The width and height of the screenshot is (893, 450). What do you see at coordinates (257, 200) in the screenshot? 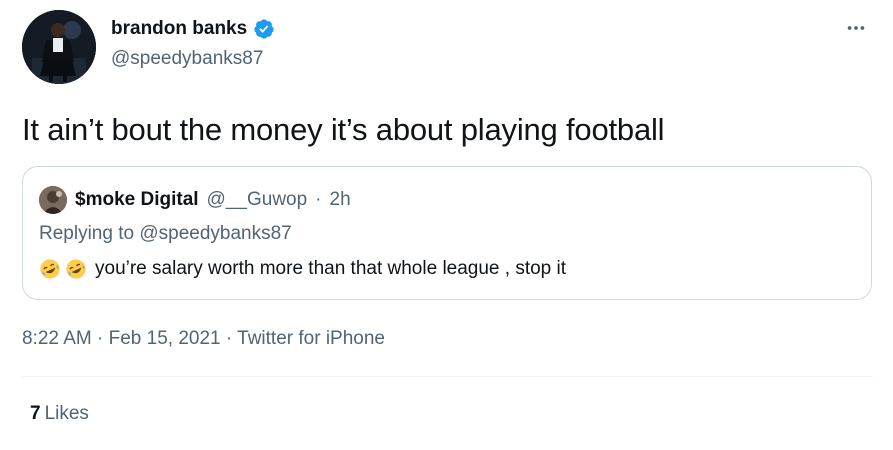
I see `quoted-author-handle: @__Guwop` at bounding box center [257, 200].